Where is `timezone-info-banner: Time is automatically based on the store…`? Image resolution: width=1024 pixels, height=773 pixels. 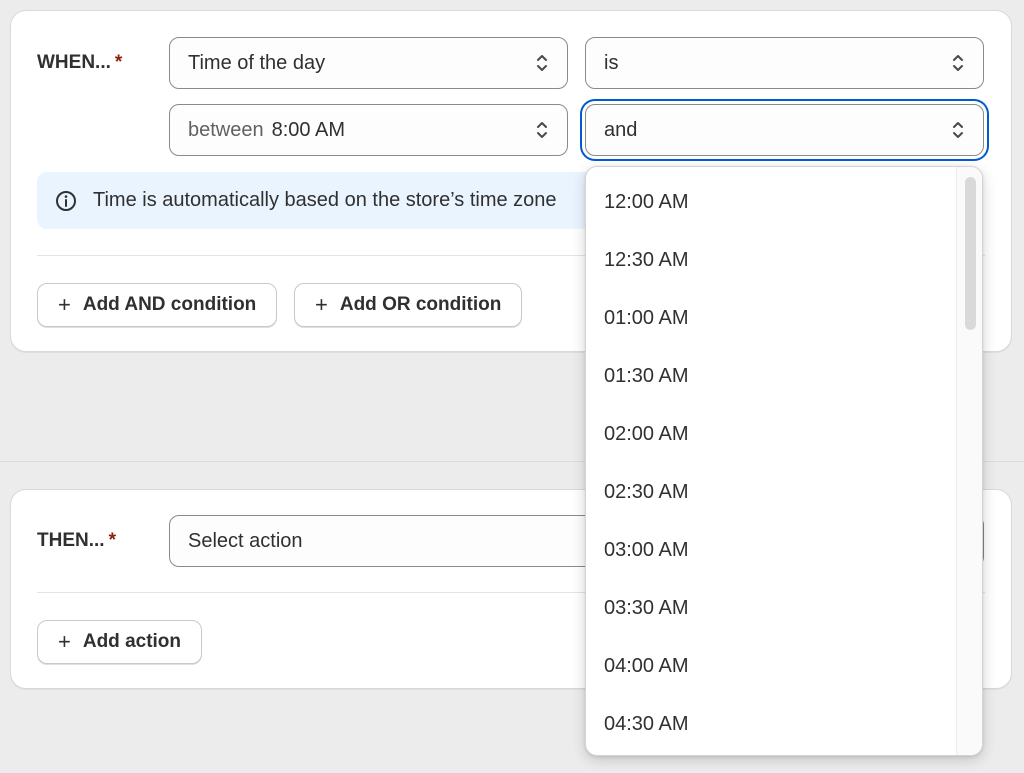
timezone-info-banner: Time is automatically based on the store… is located at coordinates (317, 200).